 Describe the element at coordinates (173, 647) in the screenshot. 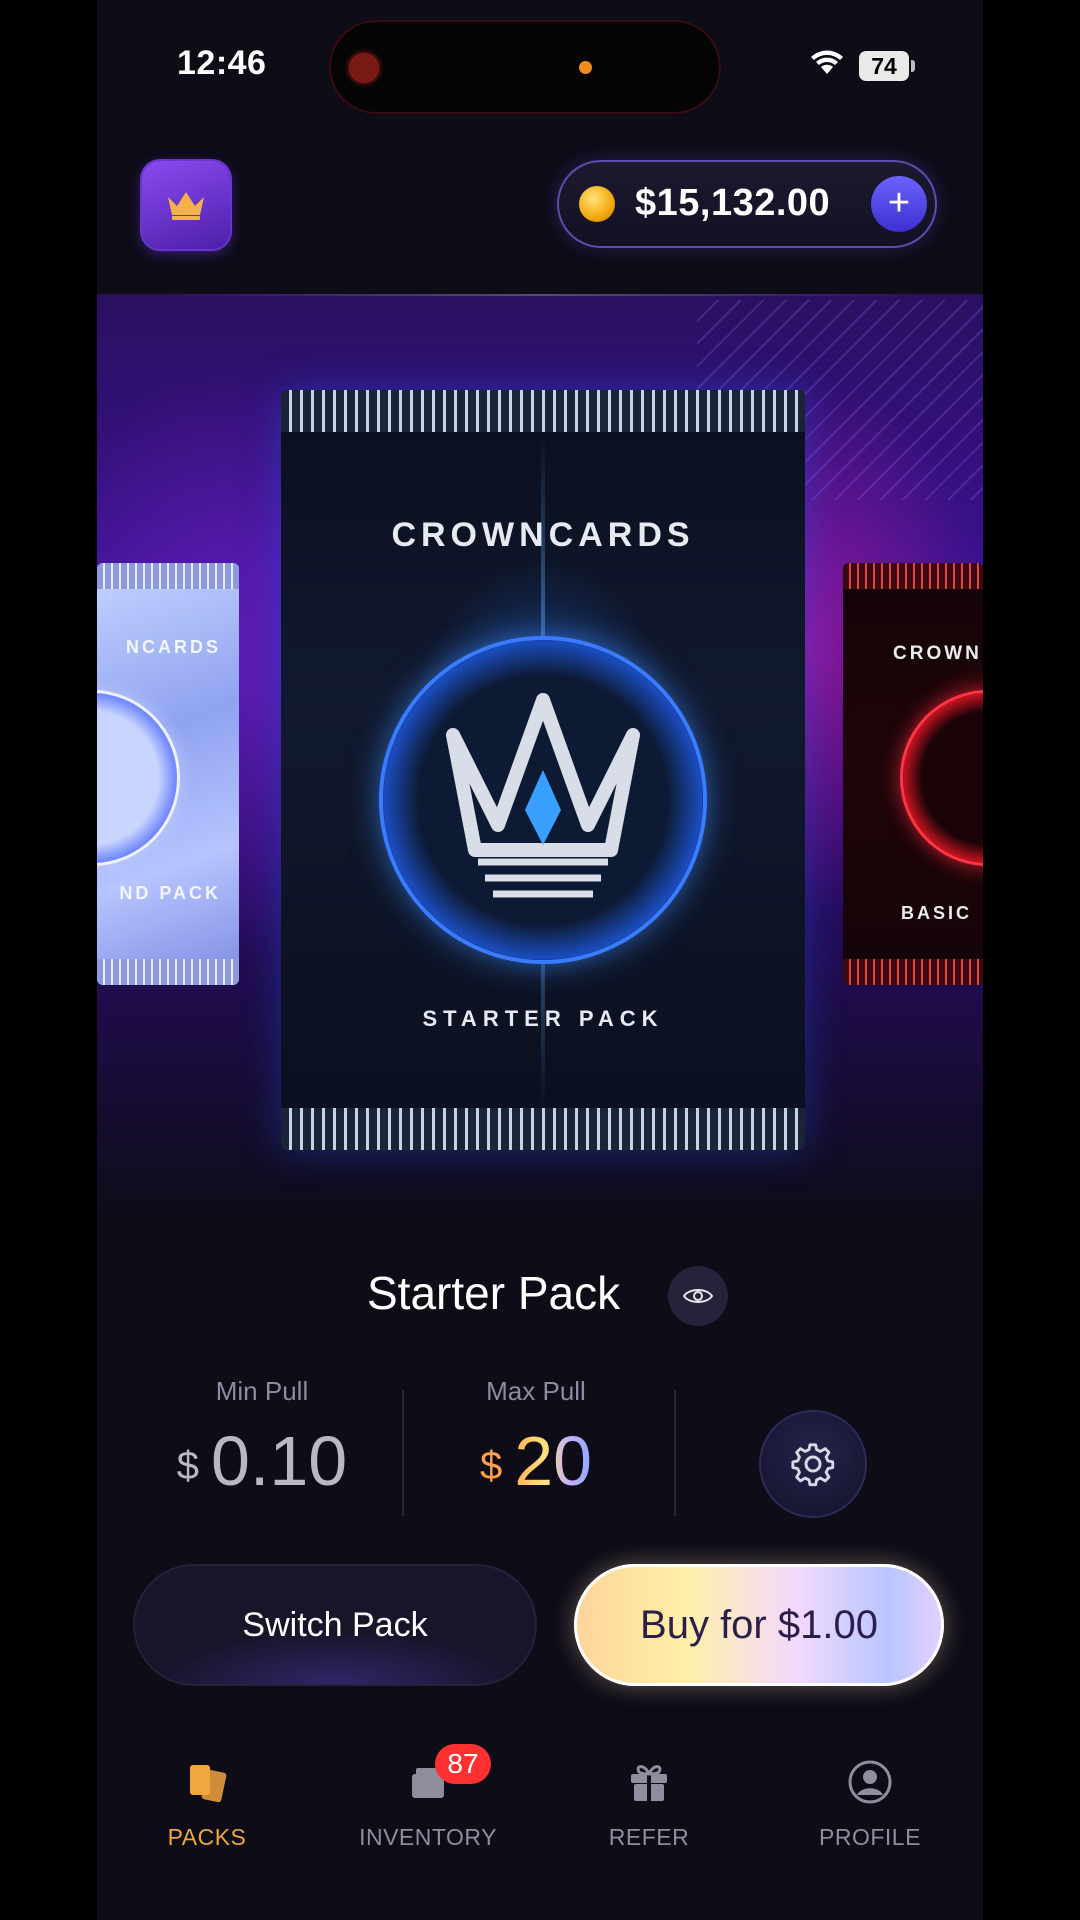

I see `pack-brand: NCARDS` at that location.